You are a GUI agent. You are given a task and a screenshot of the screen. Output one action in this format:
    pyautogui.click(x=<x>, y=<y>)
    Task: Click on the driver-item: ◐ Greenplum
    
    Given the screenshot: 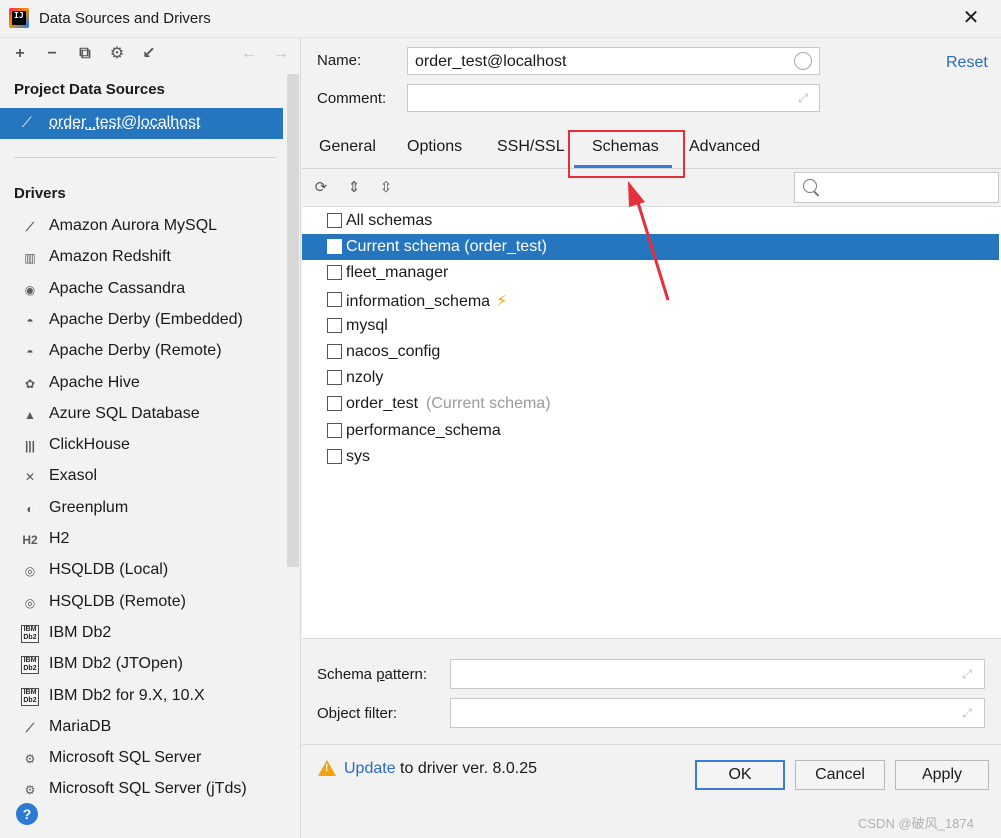 What is the action you would take?
    pyautogui.click(x=143, y=508)
    